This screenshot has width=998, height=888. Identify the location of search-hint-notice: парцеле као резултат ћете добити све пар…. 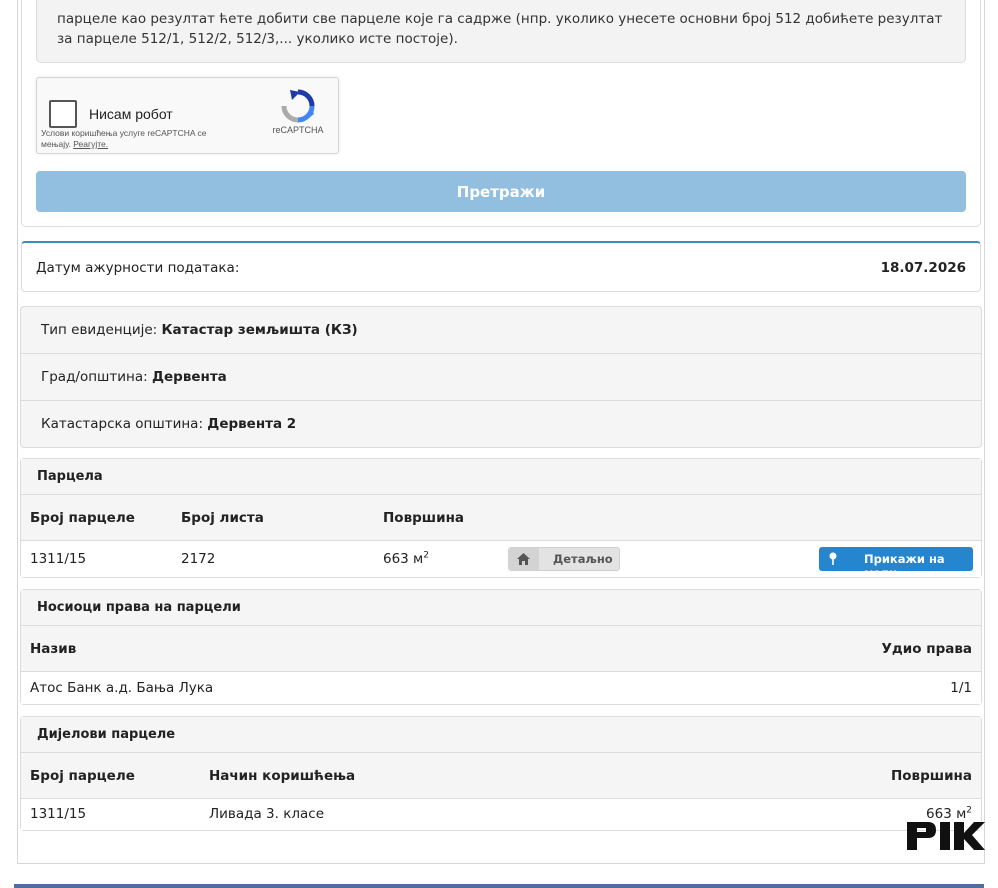
(501, 31).